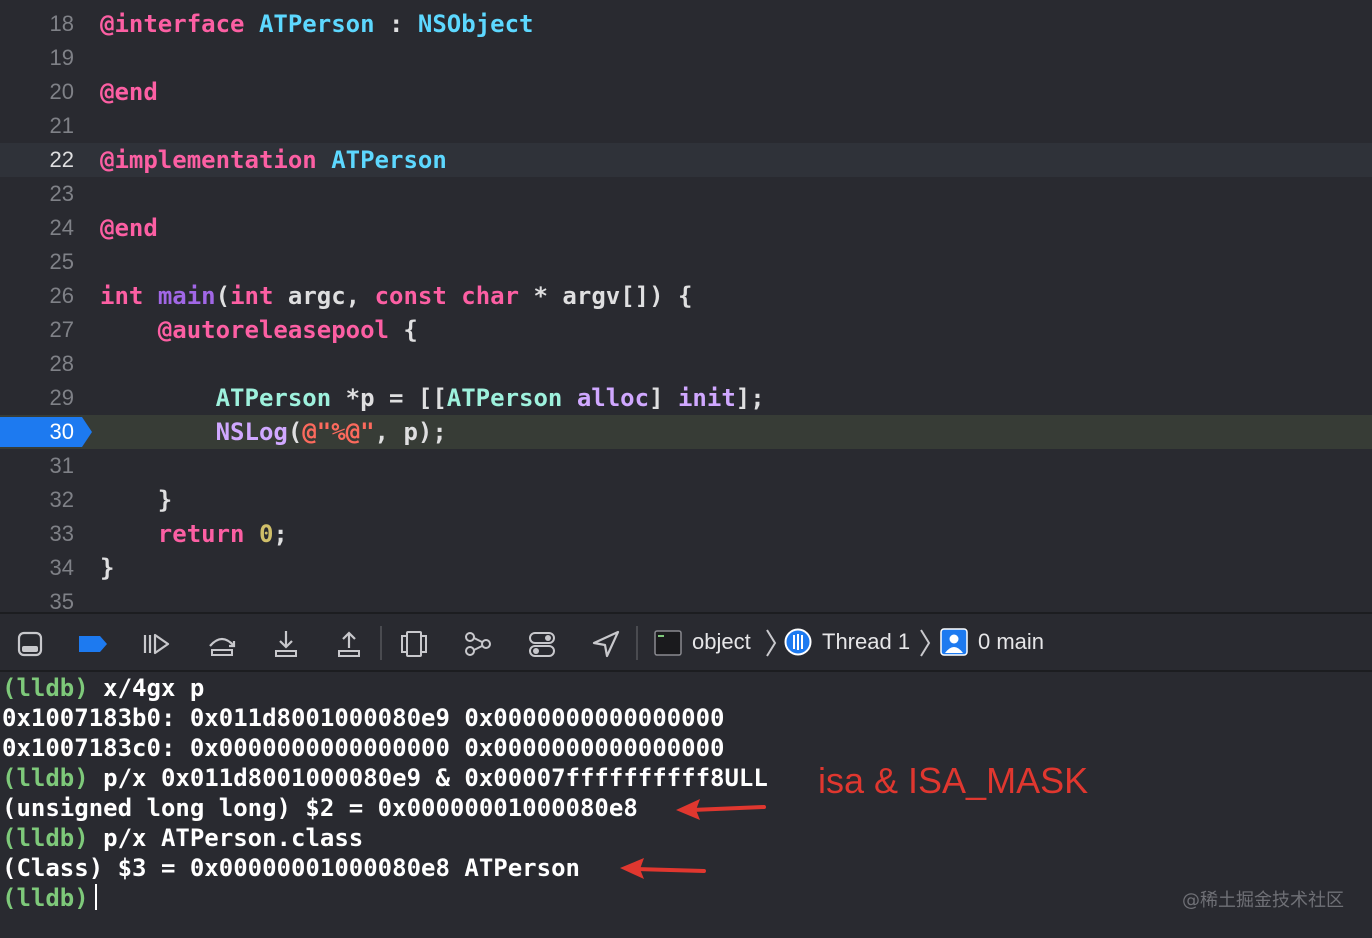 The image size is (1372, 938). I want to click on breakpoint-icon, so click(93, 644).